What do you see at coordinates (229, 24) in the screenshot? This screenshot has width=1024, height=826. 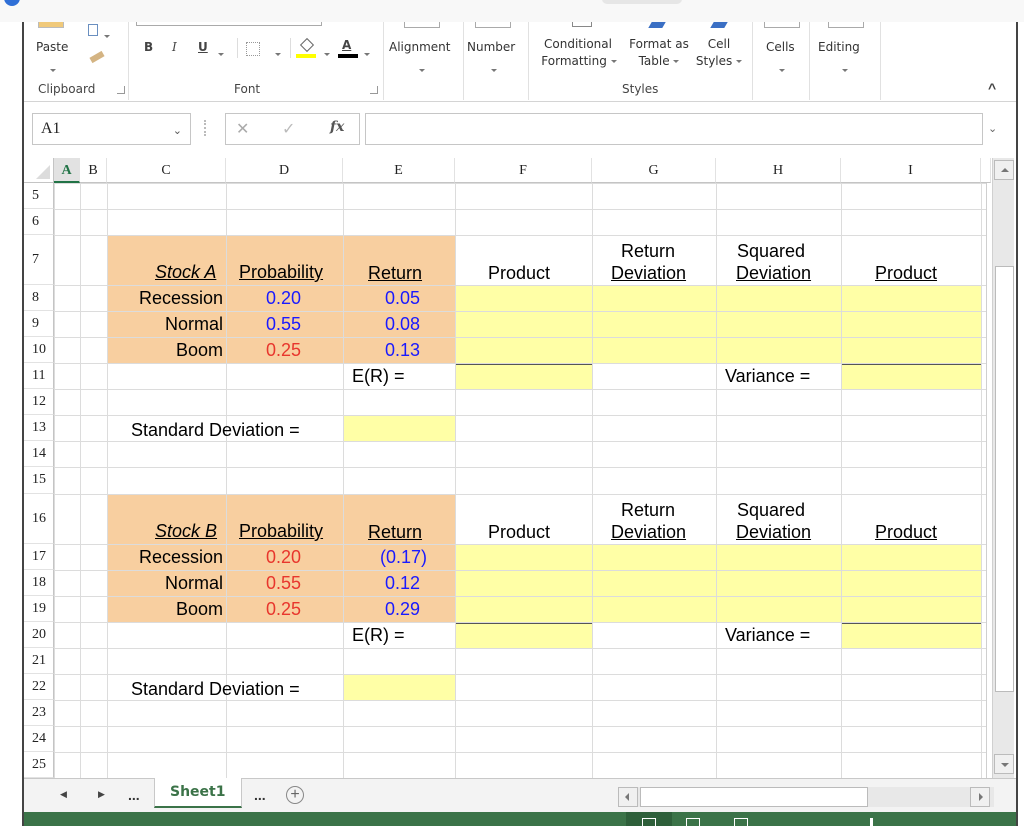 I see `font-name-box` at bounding box center [229, 24].